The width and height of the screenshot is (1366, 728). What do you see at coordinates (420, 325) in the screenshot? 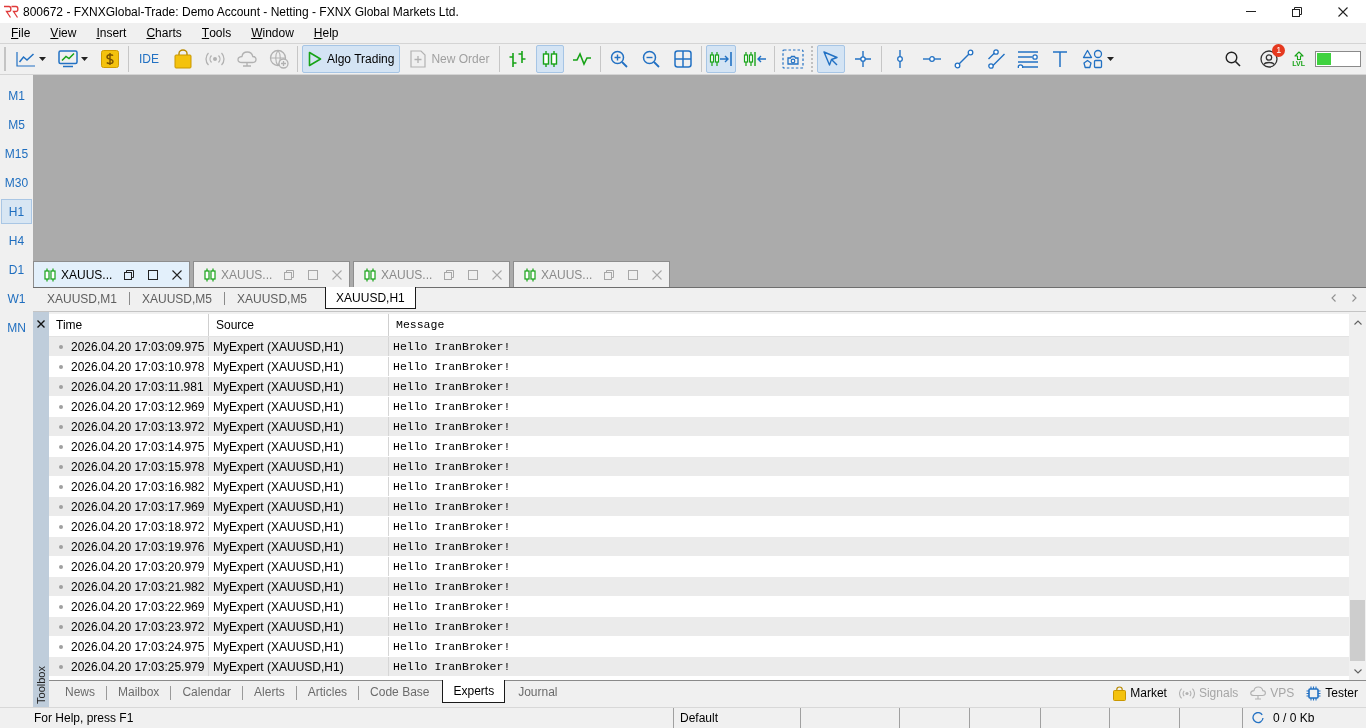
I see `column-header: Message` at bounding box center [420, 325].